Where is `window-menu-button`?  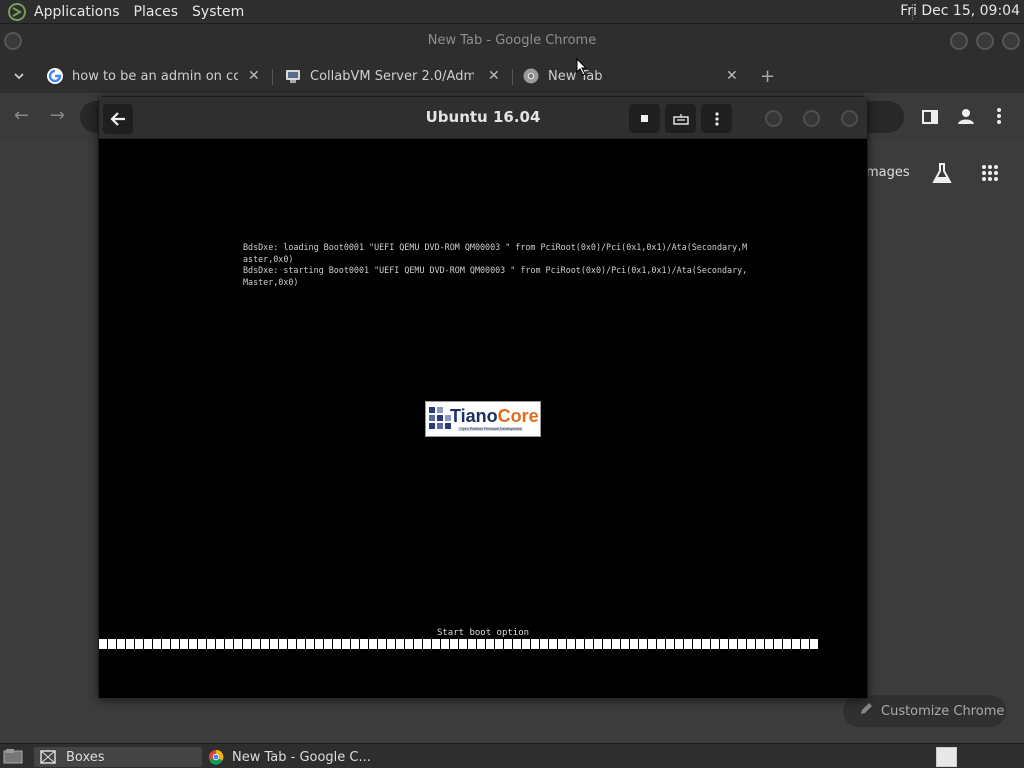
window-menu-button is located at coordinates (13, 41).